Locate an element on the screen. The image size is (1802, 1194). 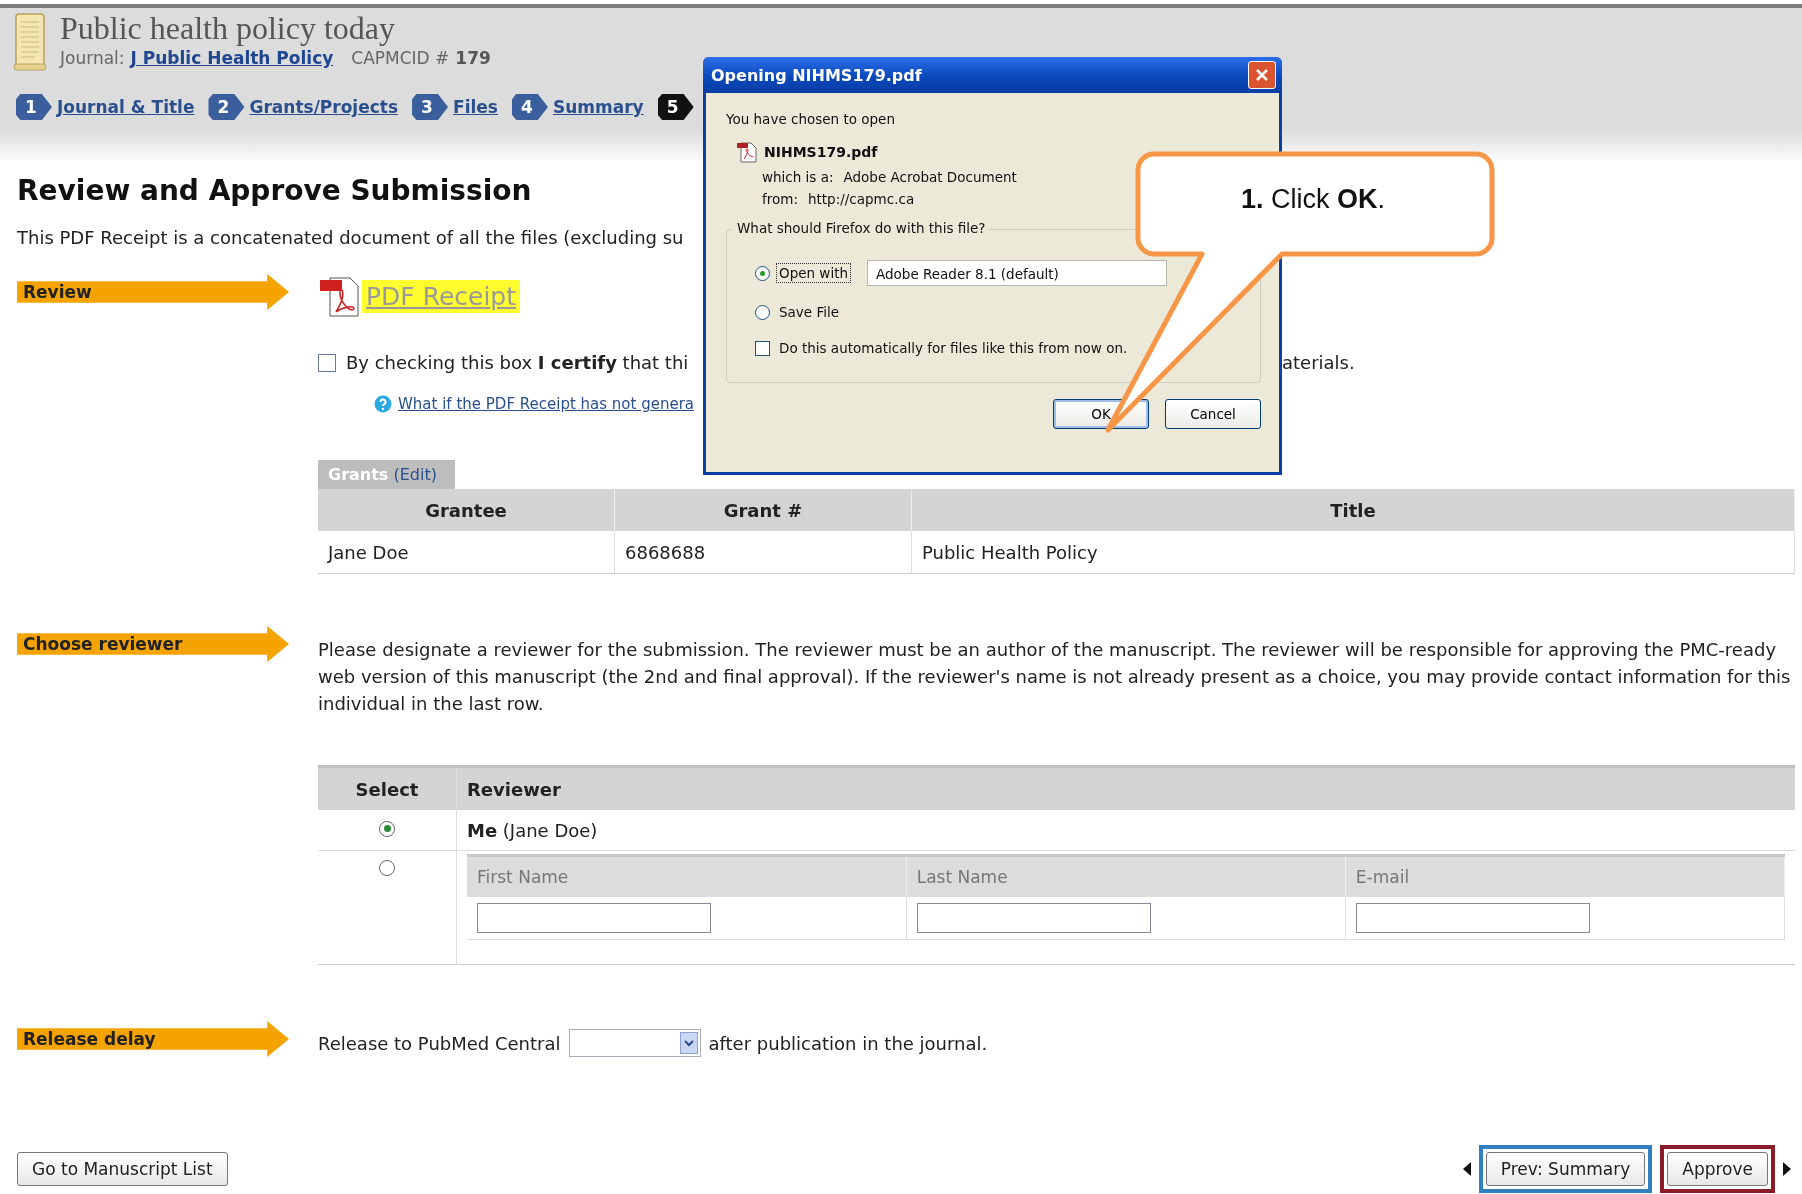
section-arrow-label: Choose reviewer is located at coordinates (153, 644).